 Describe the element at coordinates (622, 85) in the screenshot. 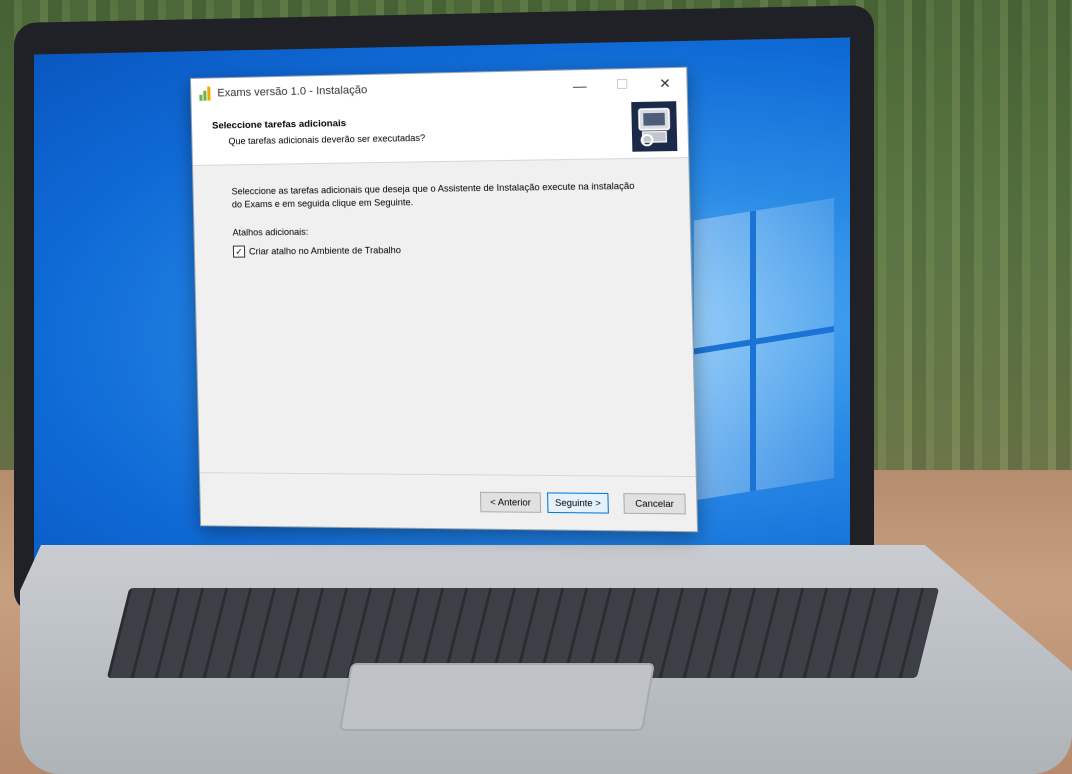

I see `maximize-button: ☐` at that location.